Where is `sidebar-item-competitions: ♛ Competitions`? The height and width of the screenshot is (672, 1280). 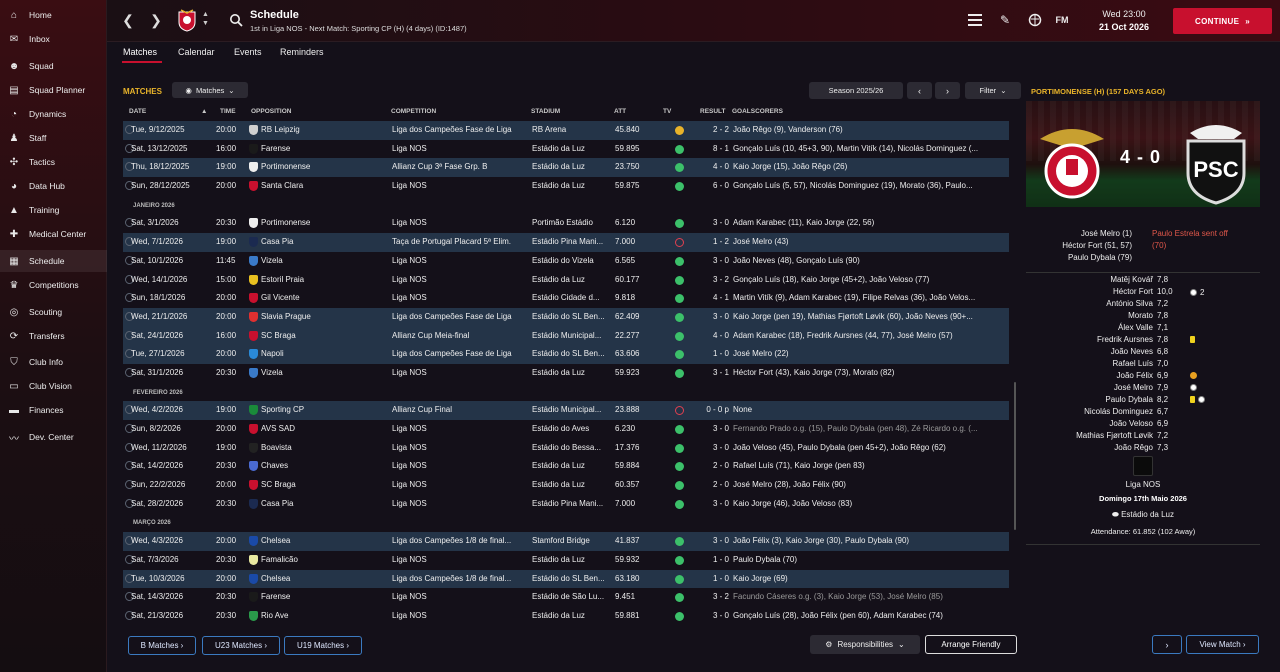 sidebar-item-competitions: ♛ Competitions is located at coordinates (53, 285).